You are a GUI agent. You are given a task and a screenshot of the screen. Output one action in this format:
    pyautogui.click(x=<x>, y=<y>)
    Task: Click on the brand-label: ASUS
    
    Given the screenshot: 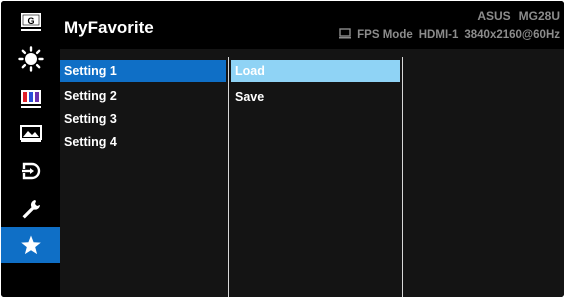 What is the action you would take?
    pyautogui.click(x=494, y=16)
    